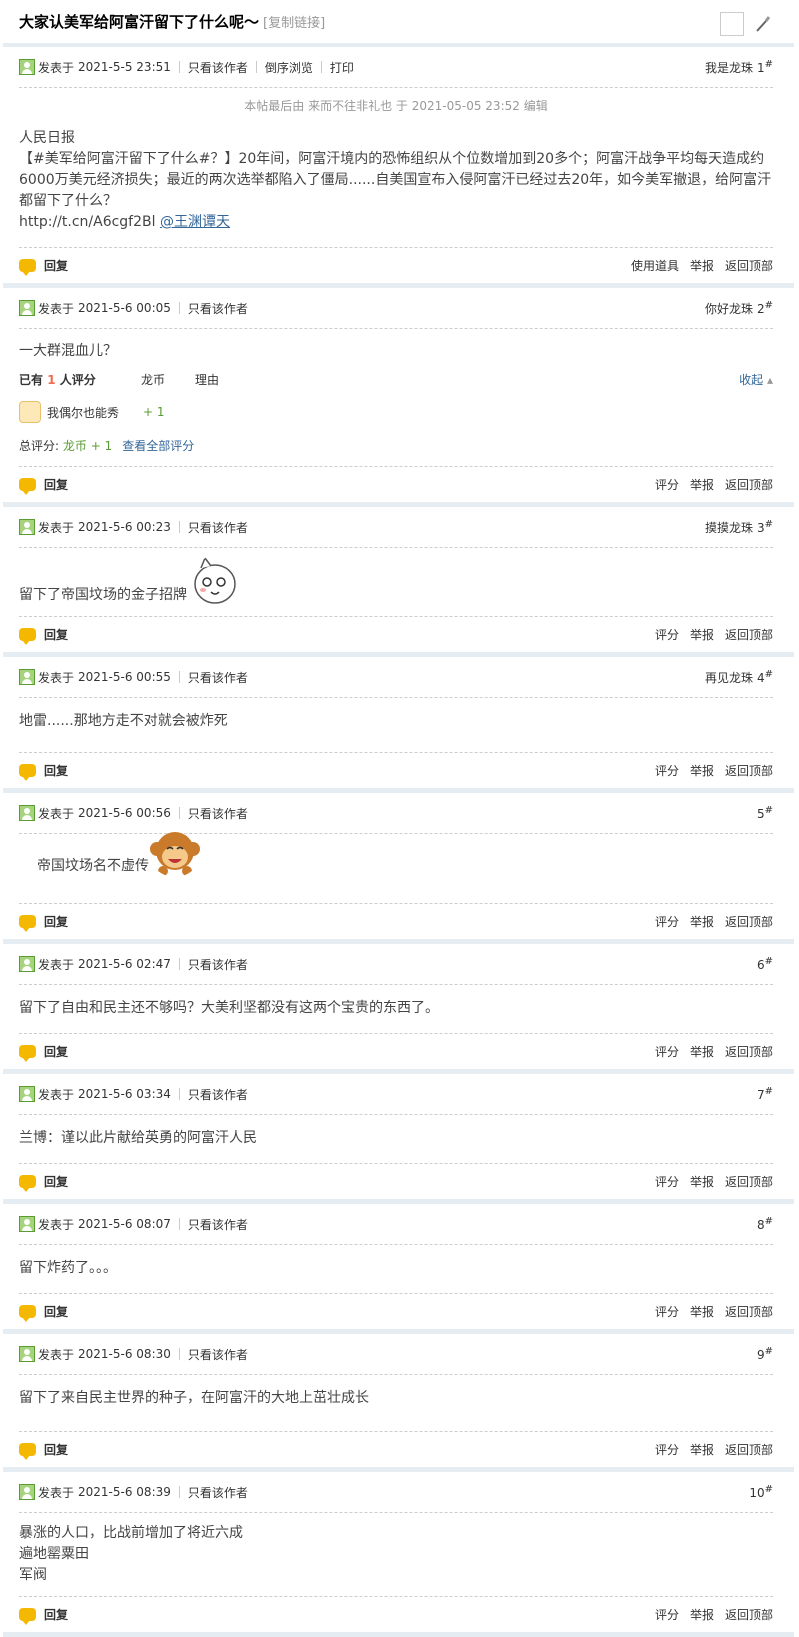 This screenshot has height=1637, width=799. What do you see at coordinates (396, 308) in the screenshot?
I see `post-header: 发表于 2021-5-6 00:05 只看该作者 你好龙珠 2#` at bounding box center [396, 308].